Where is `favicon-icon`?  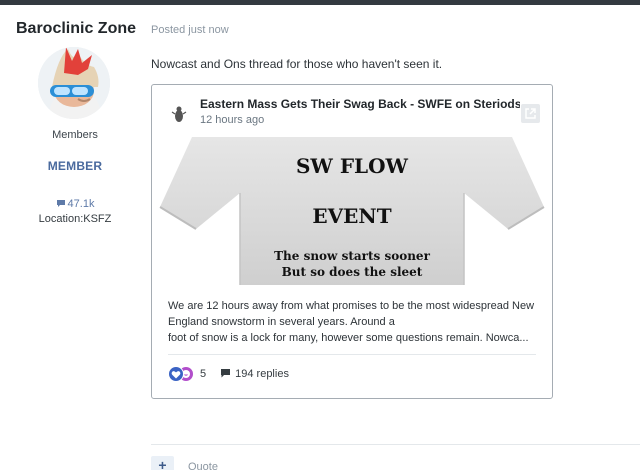
favicon-icon is located at coordinates (179, 114).